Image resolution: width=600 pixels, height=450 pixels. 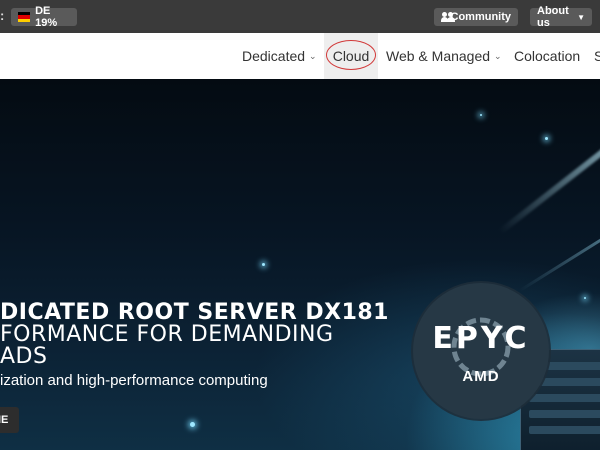 I want to click on amd-logo-text: AMD, so click(x=481, y=376).